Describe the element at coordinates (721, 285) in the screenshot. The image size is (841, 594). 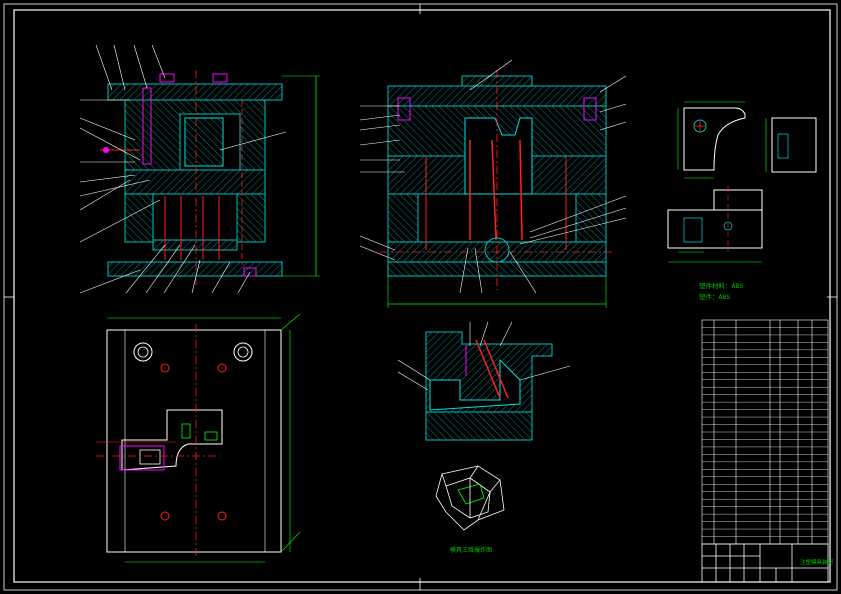
I see `material-note: 塑件材料：ABS` at that location.